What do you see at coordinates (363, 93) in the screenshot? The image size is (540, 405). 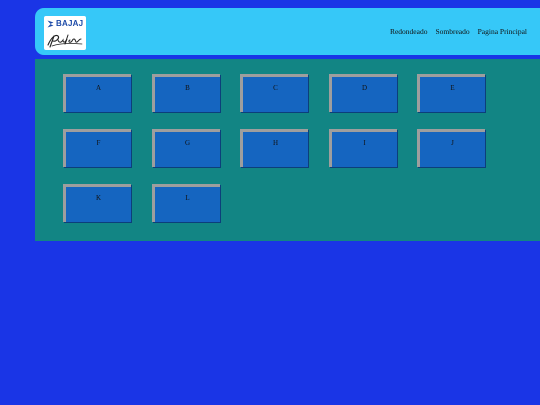 I see `tile-d: D` at bounding box center [363, 93].